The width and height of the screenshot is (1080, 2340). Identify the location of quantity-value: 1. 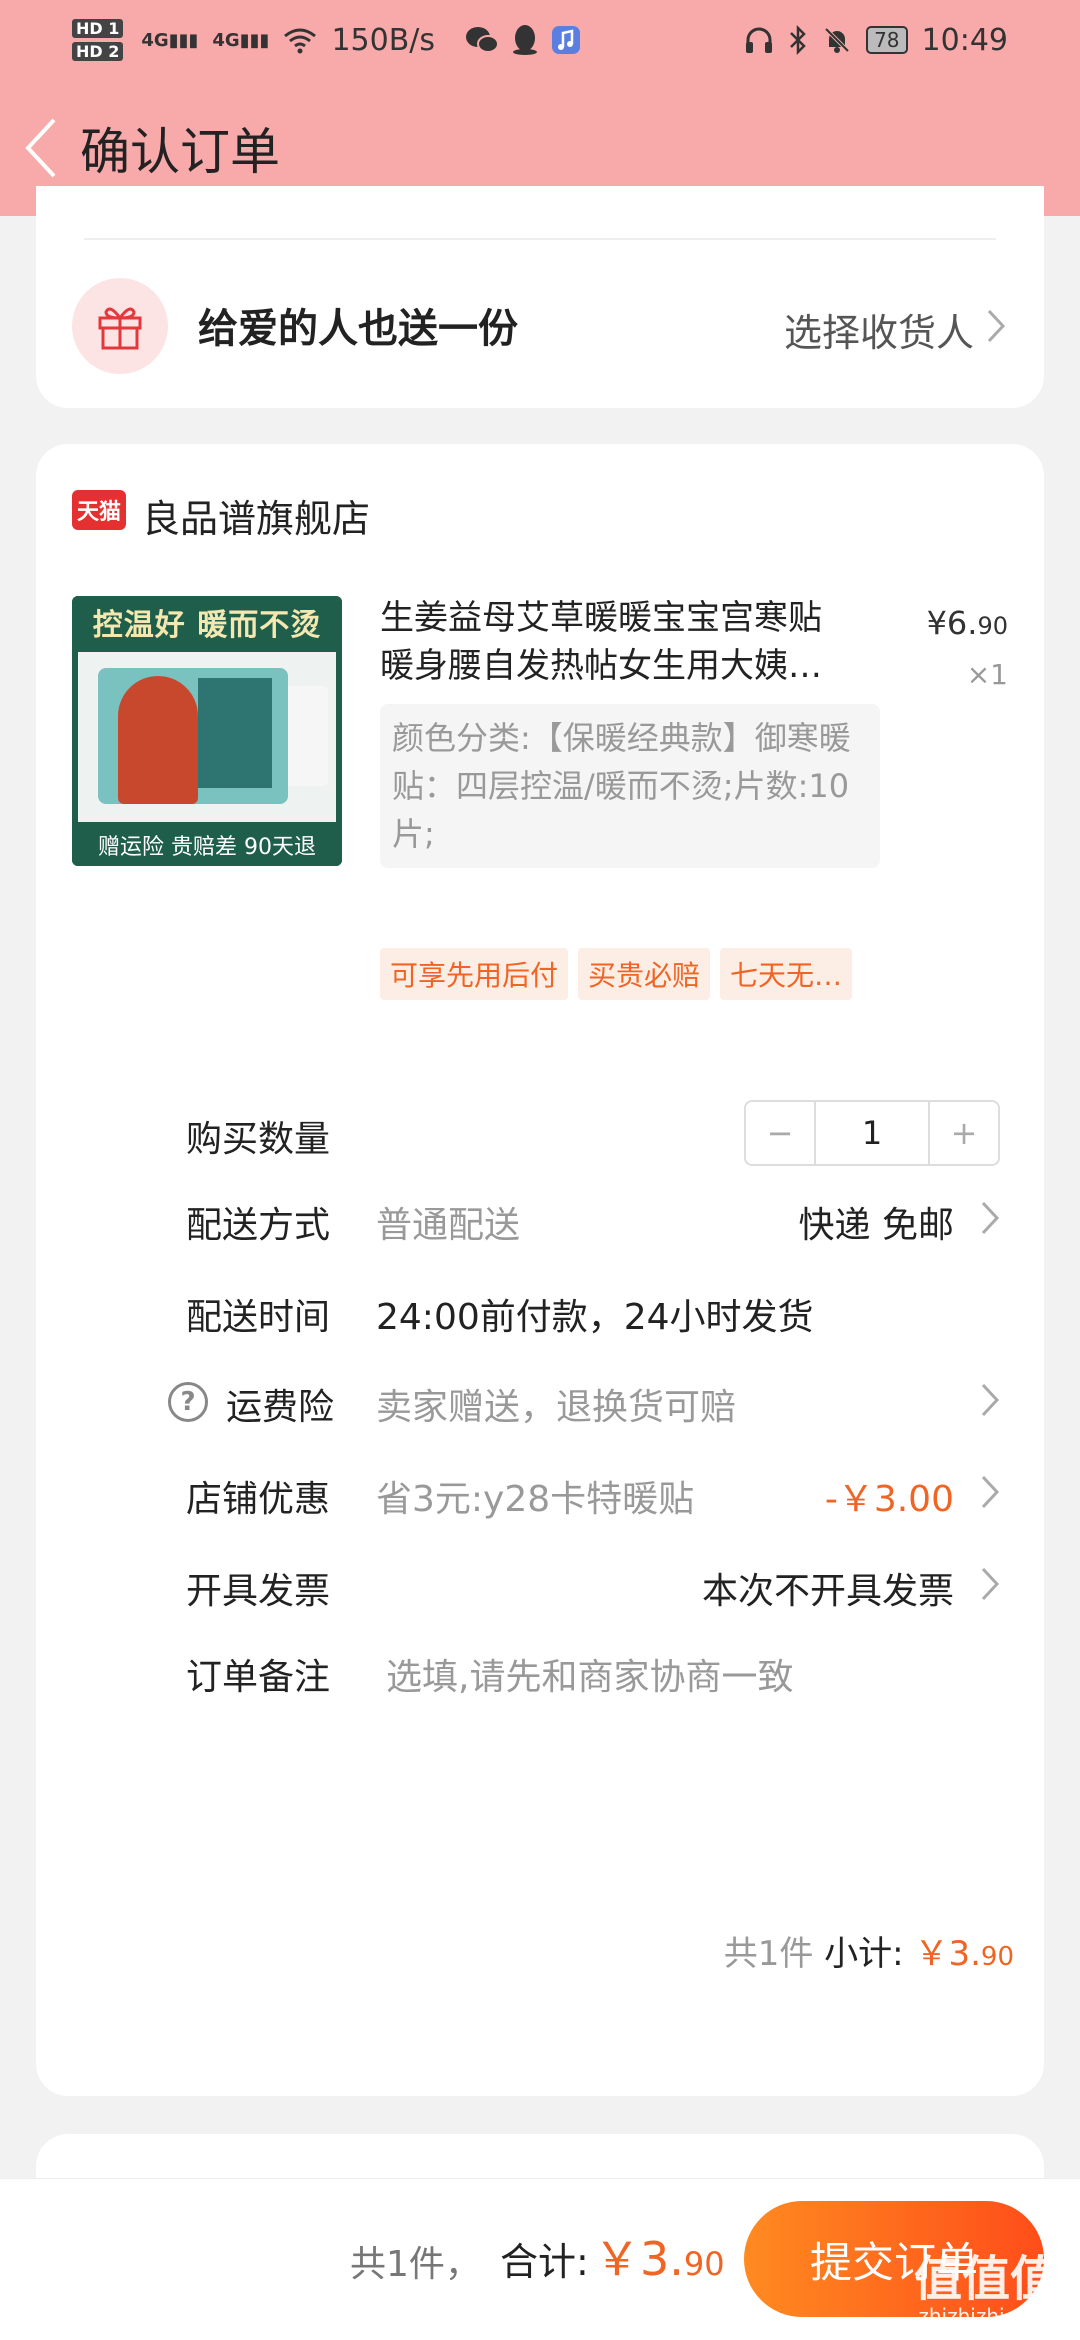
(872, 1133).